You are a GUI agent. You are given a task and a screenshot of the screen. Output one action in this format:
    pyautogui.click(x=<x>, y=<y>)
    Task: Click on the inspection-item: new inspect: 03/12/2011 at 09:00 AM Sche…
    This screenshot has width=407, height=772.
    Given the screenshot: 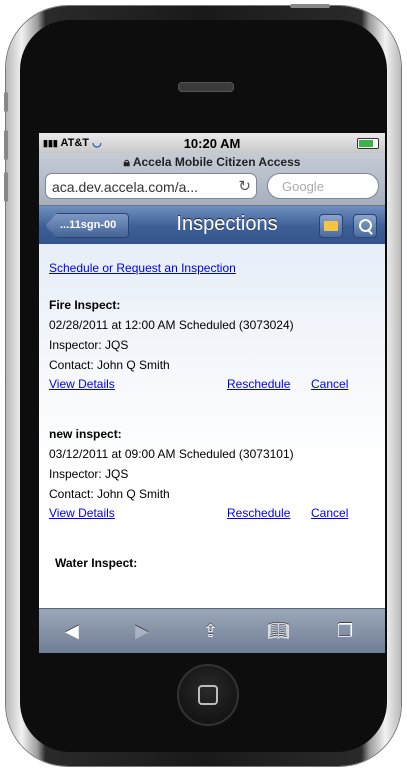 What is the action you would take?
    pyautogui.click(x=212, y=473)
    